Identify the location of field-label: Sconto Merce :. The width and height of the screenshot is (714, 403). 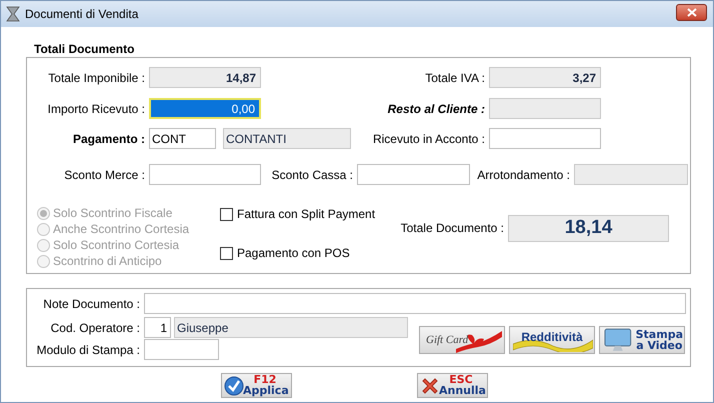
(104, 175).